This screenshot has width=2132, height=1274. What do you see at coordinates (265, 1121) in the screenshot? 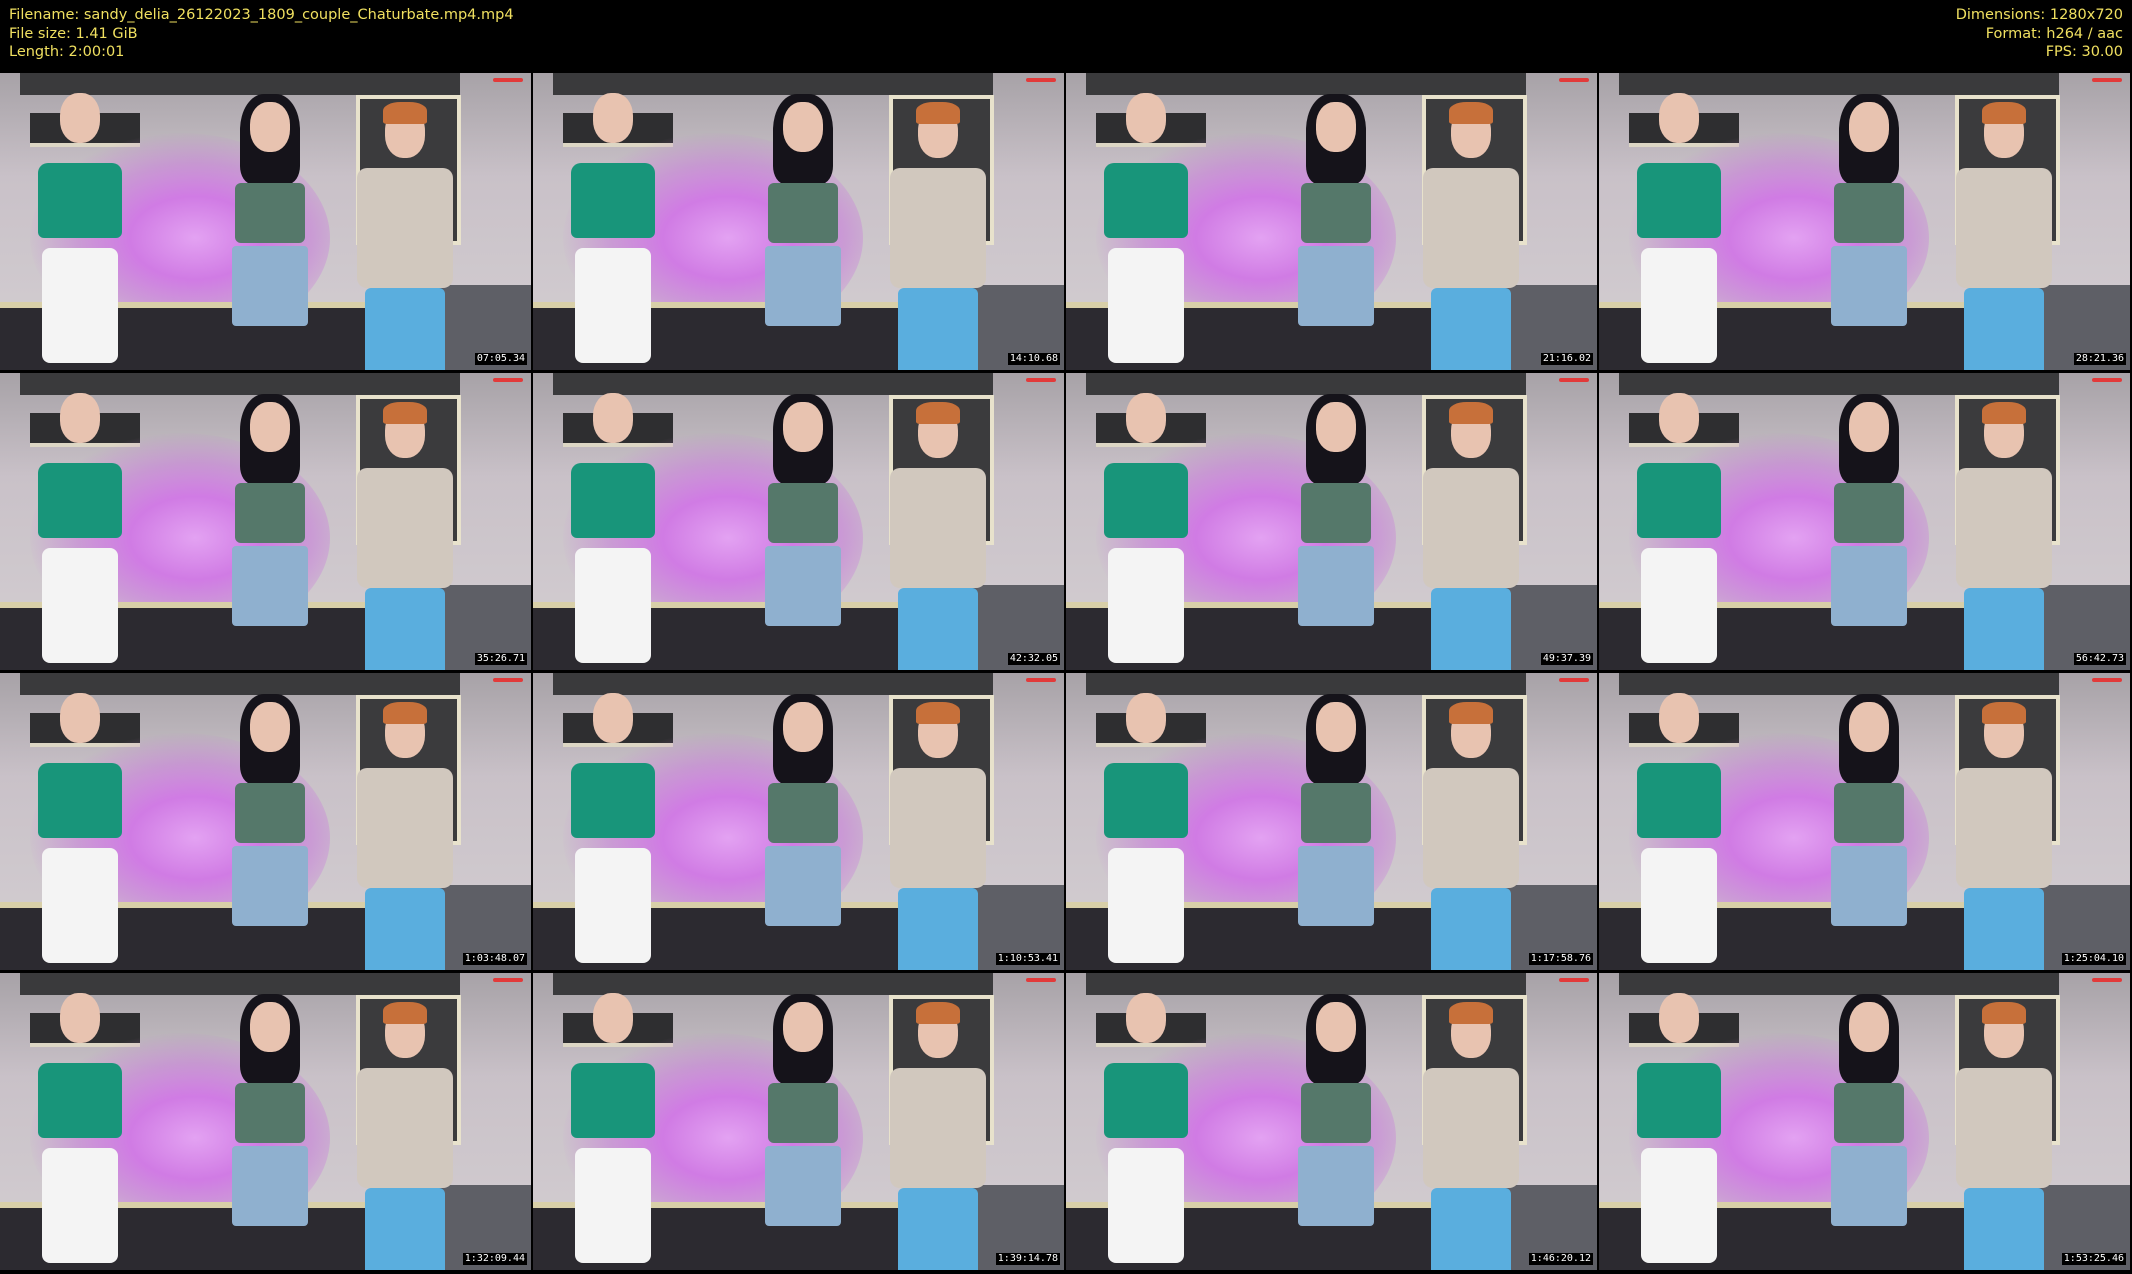
I see `video-thumbnail: 1:32:09.44` at bounding box center [265, 1121].